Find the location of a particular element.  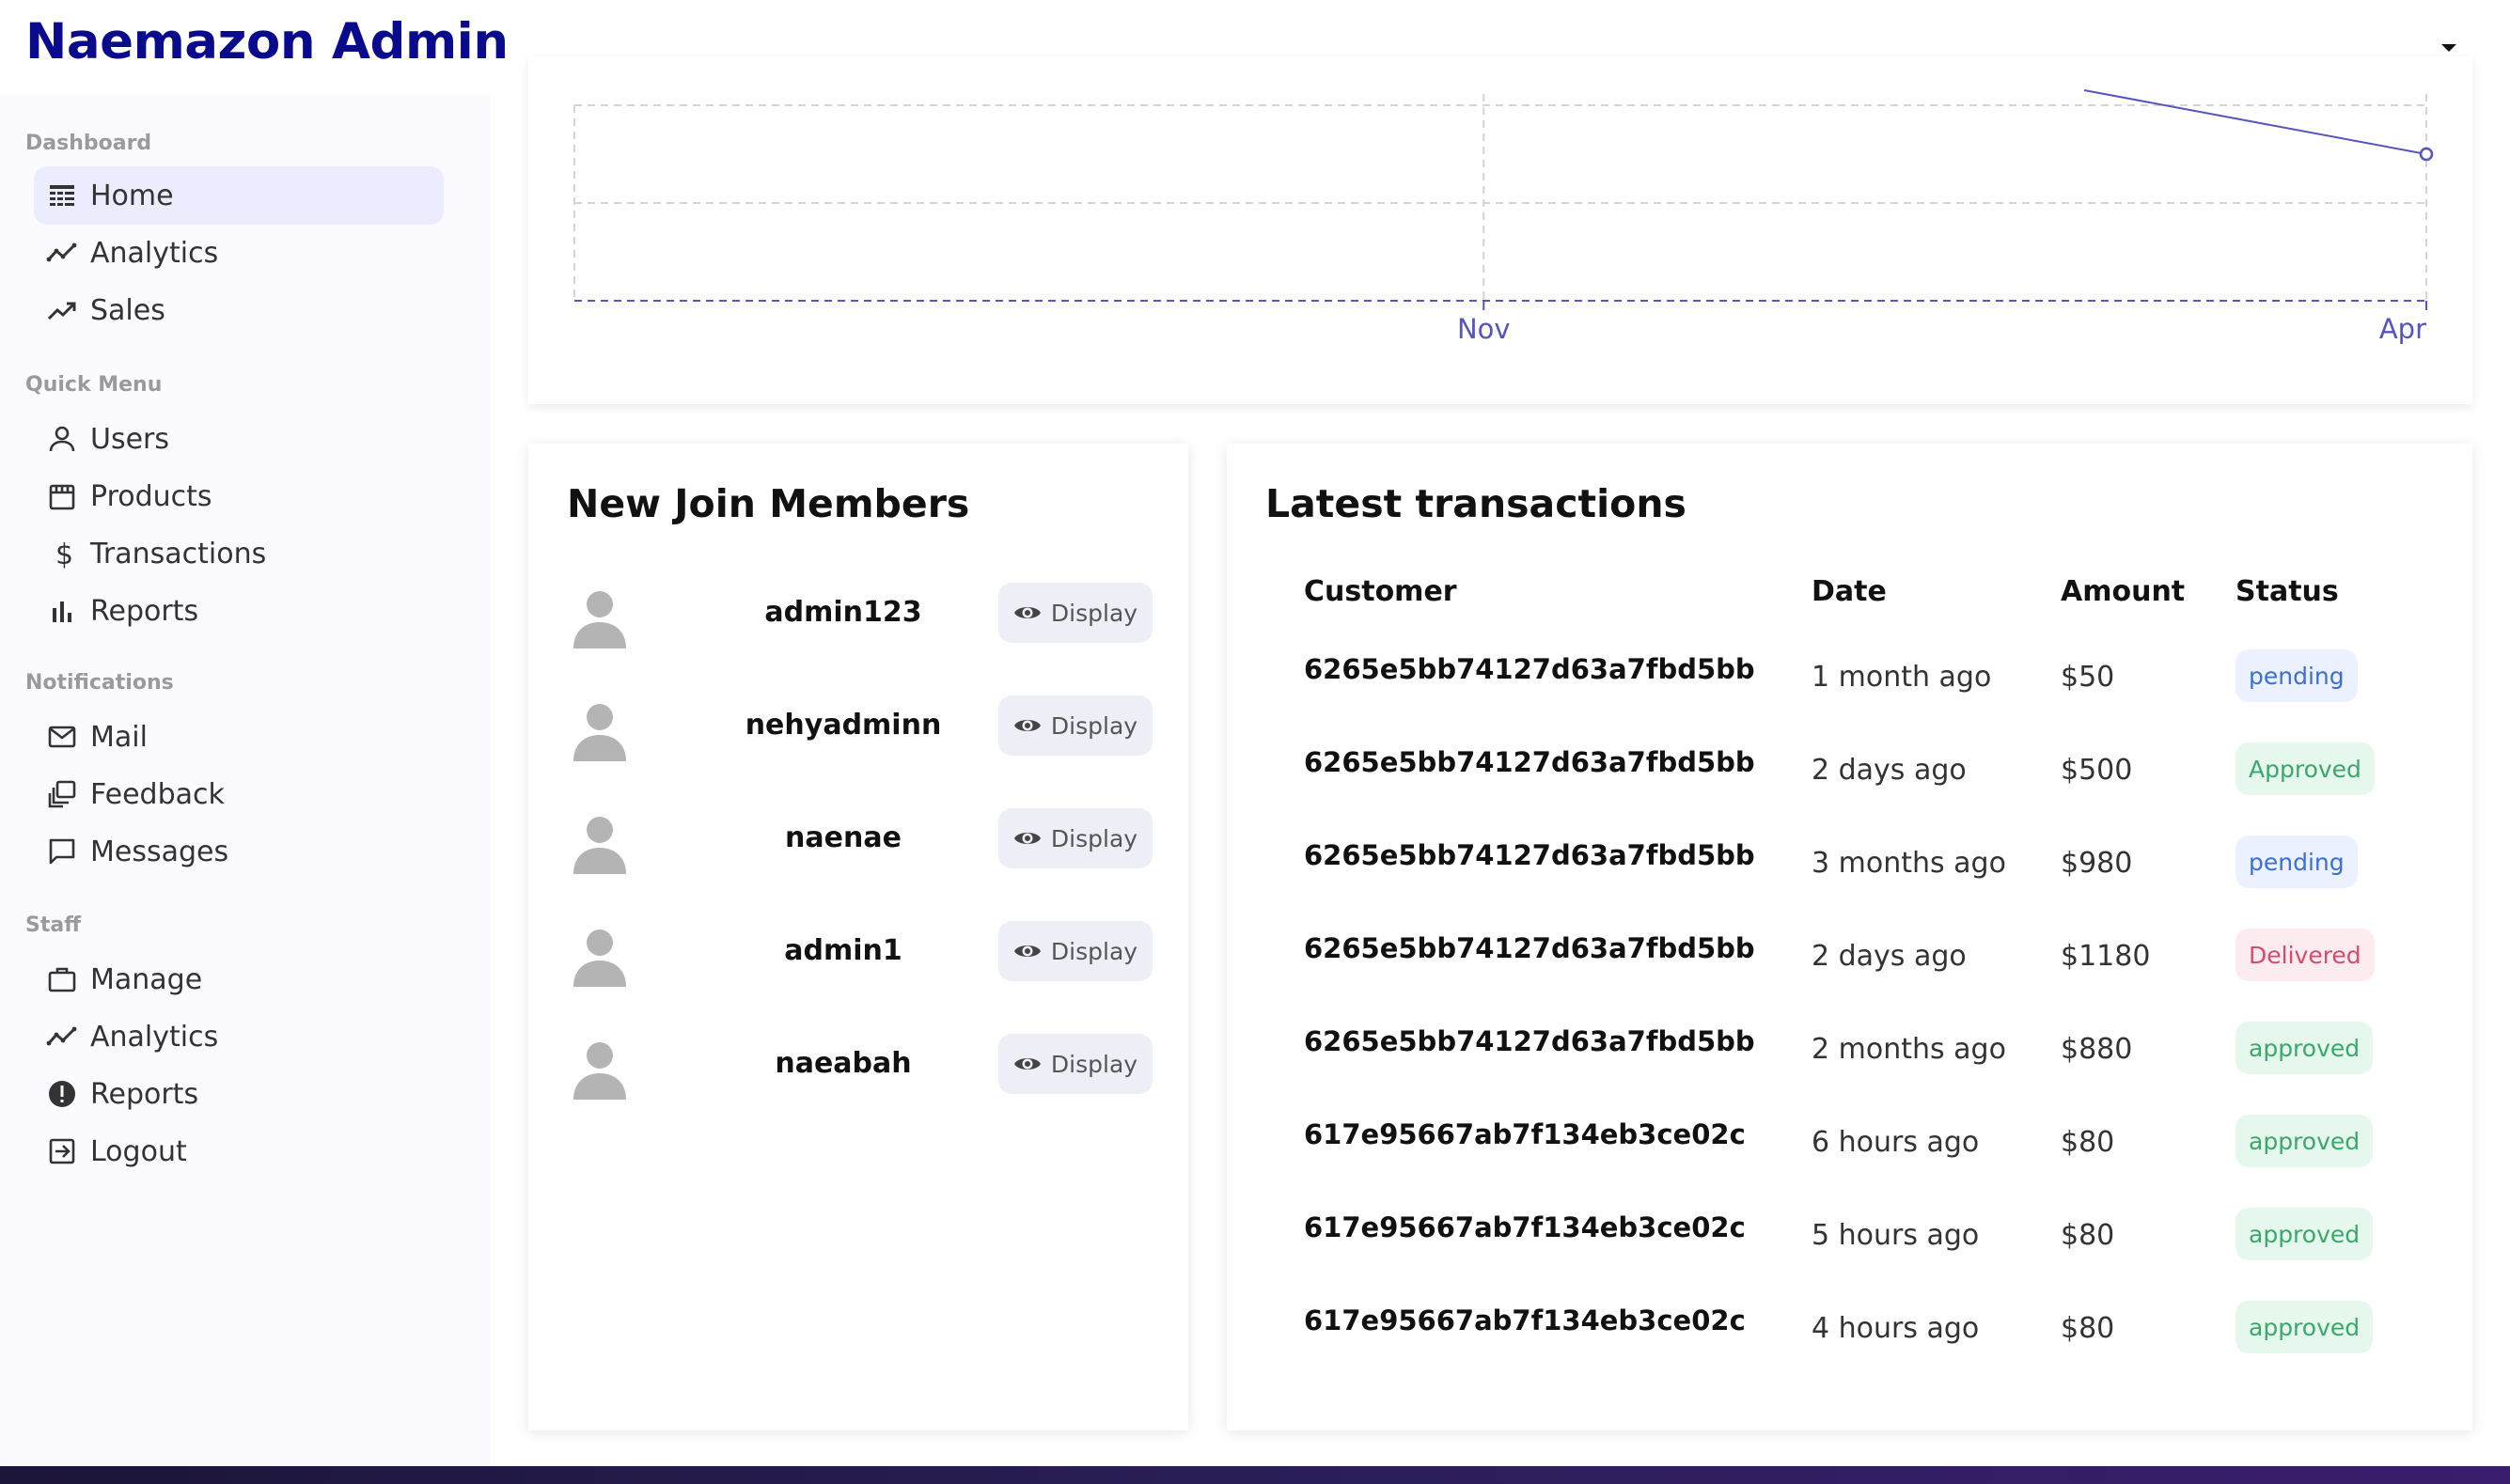

transaction-date: 4 hours ago is located at coordinates (1896, 1328).